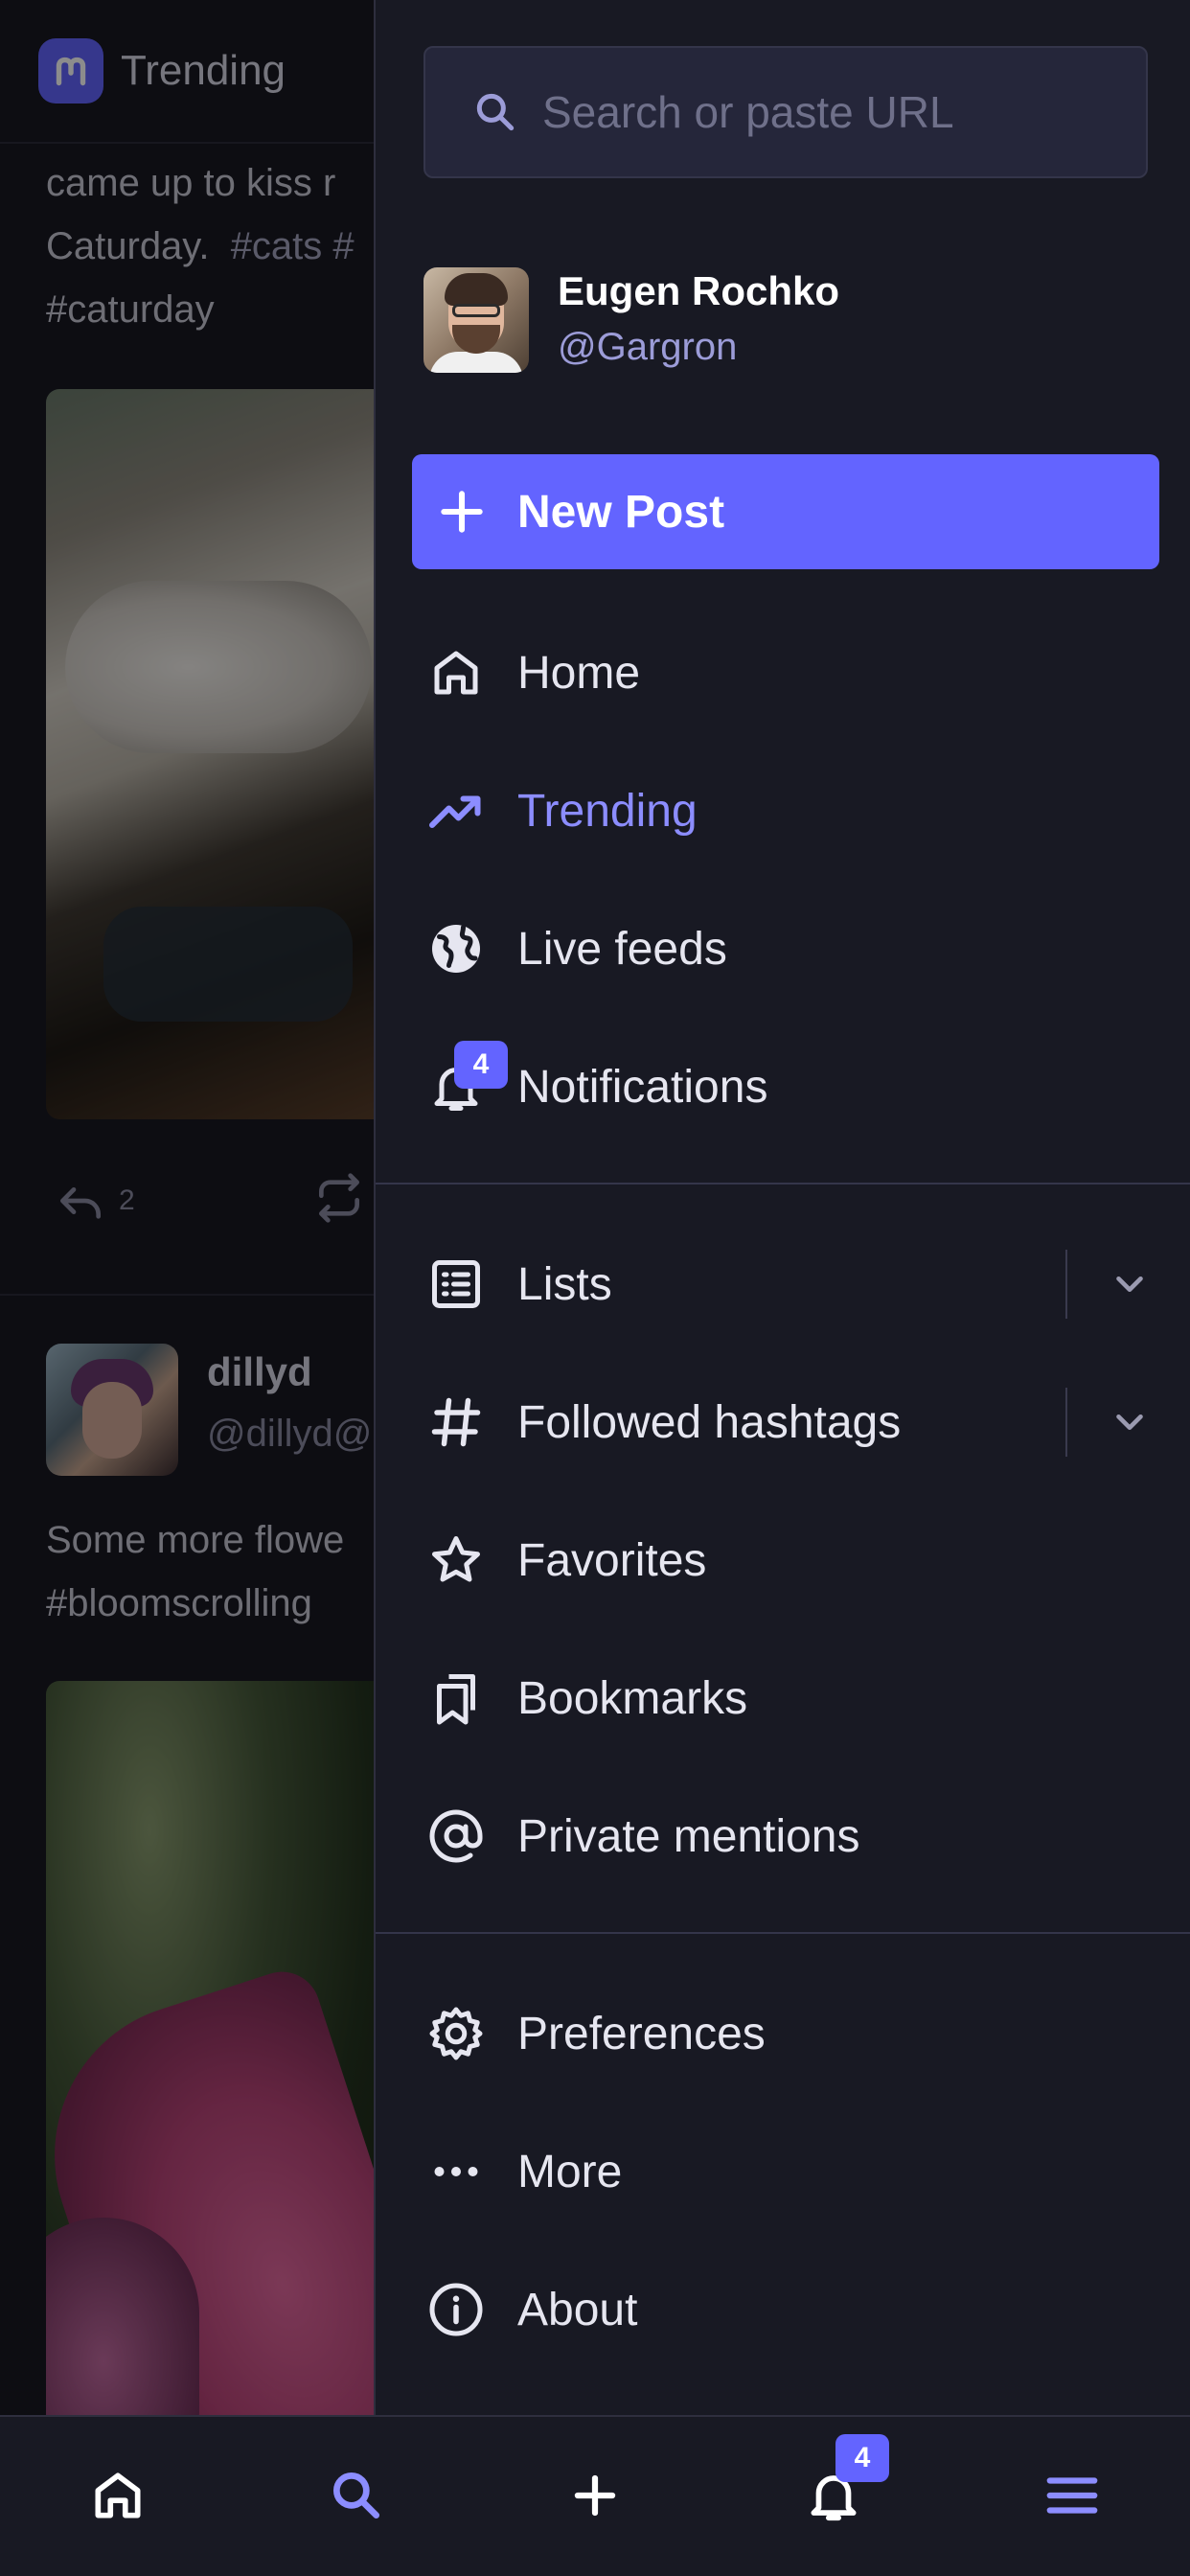 The width and height of the screenshot is (1190, 2576). I want to click on nav-label: Lists, so click(564, 1284).